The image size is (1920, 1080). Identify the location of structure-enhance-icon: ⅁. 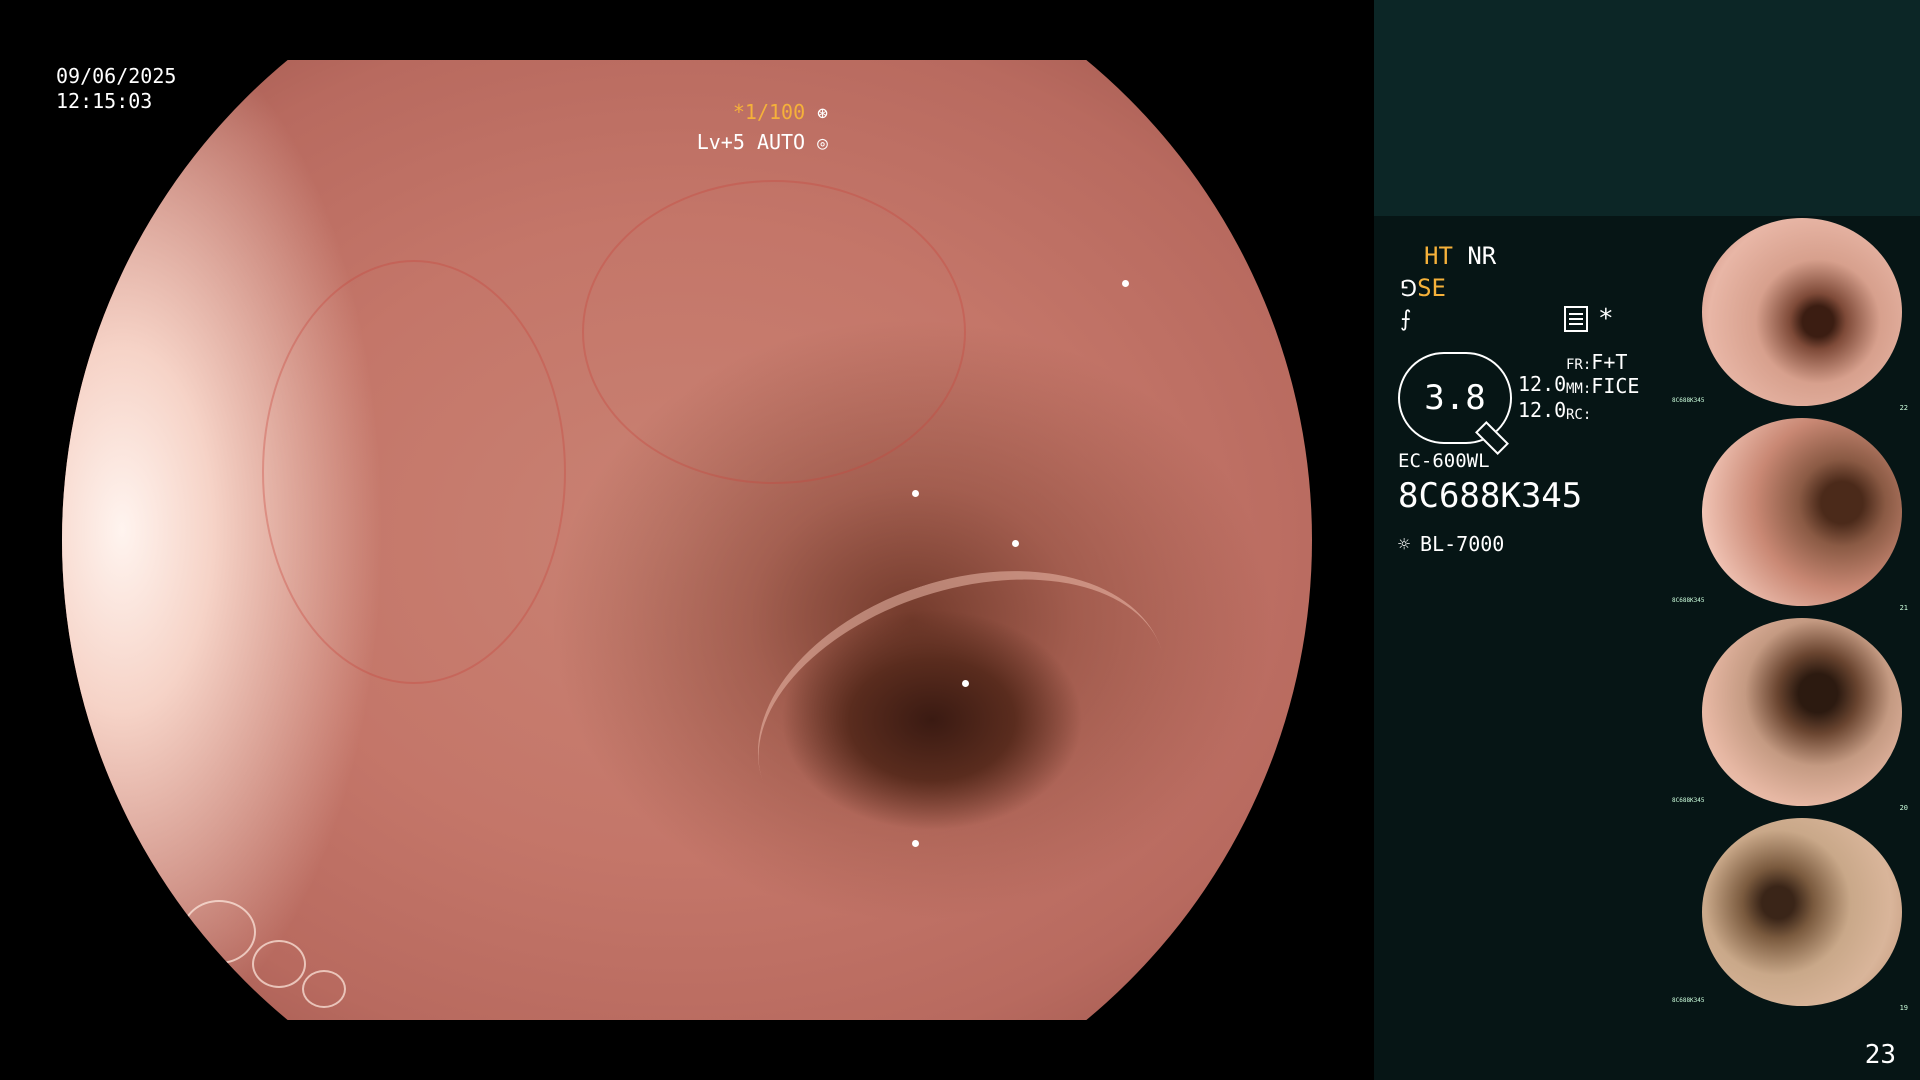
(1409, 289).